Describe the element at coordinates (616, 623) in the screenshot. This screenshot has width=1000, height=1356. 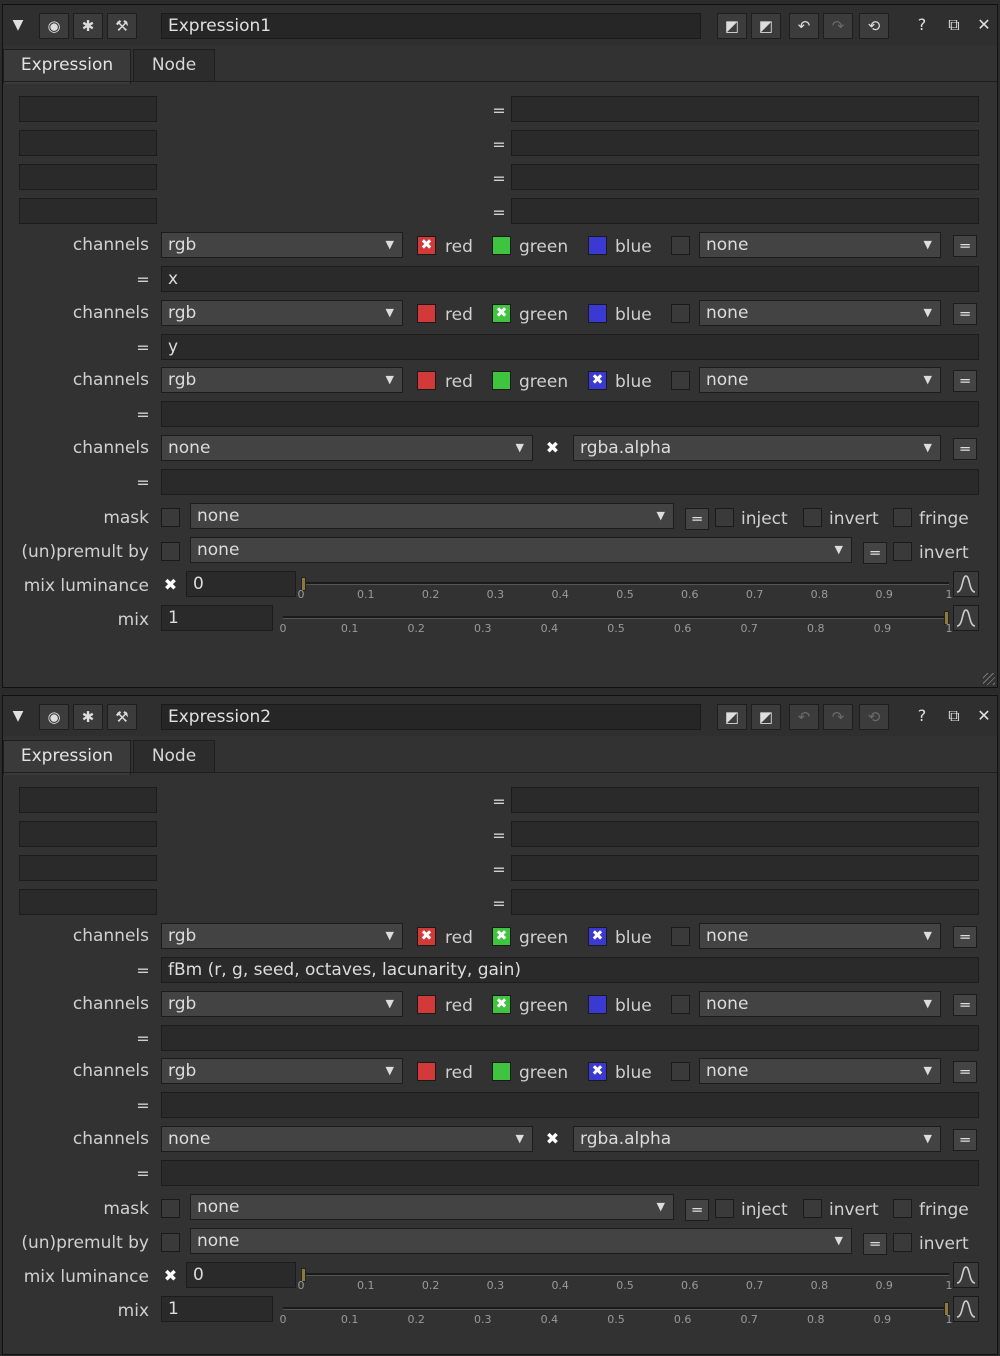
I see `mix-slider: 0 0.1 0.2 0.3 0.4 0.5 0.6 0.7 0.8 0.9 1` at that location.